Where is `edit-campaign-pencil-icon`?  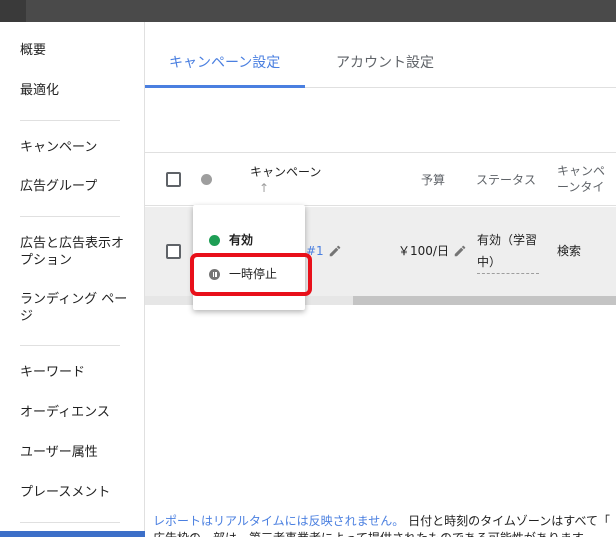 edit-campaign-pencil-icon is located at coordinates (335, 251).